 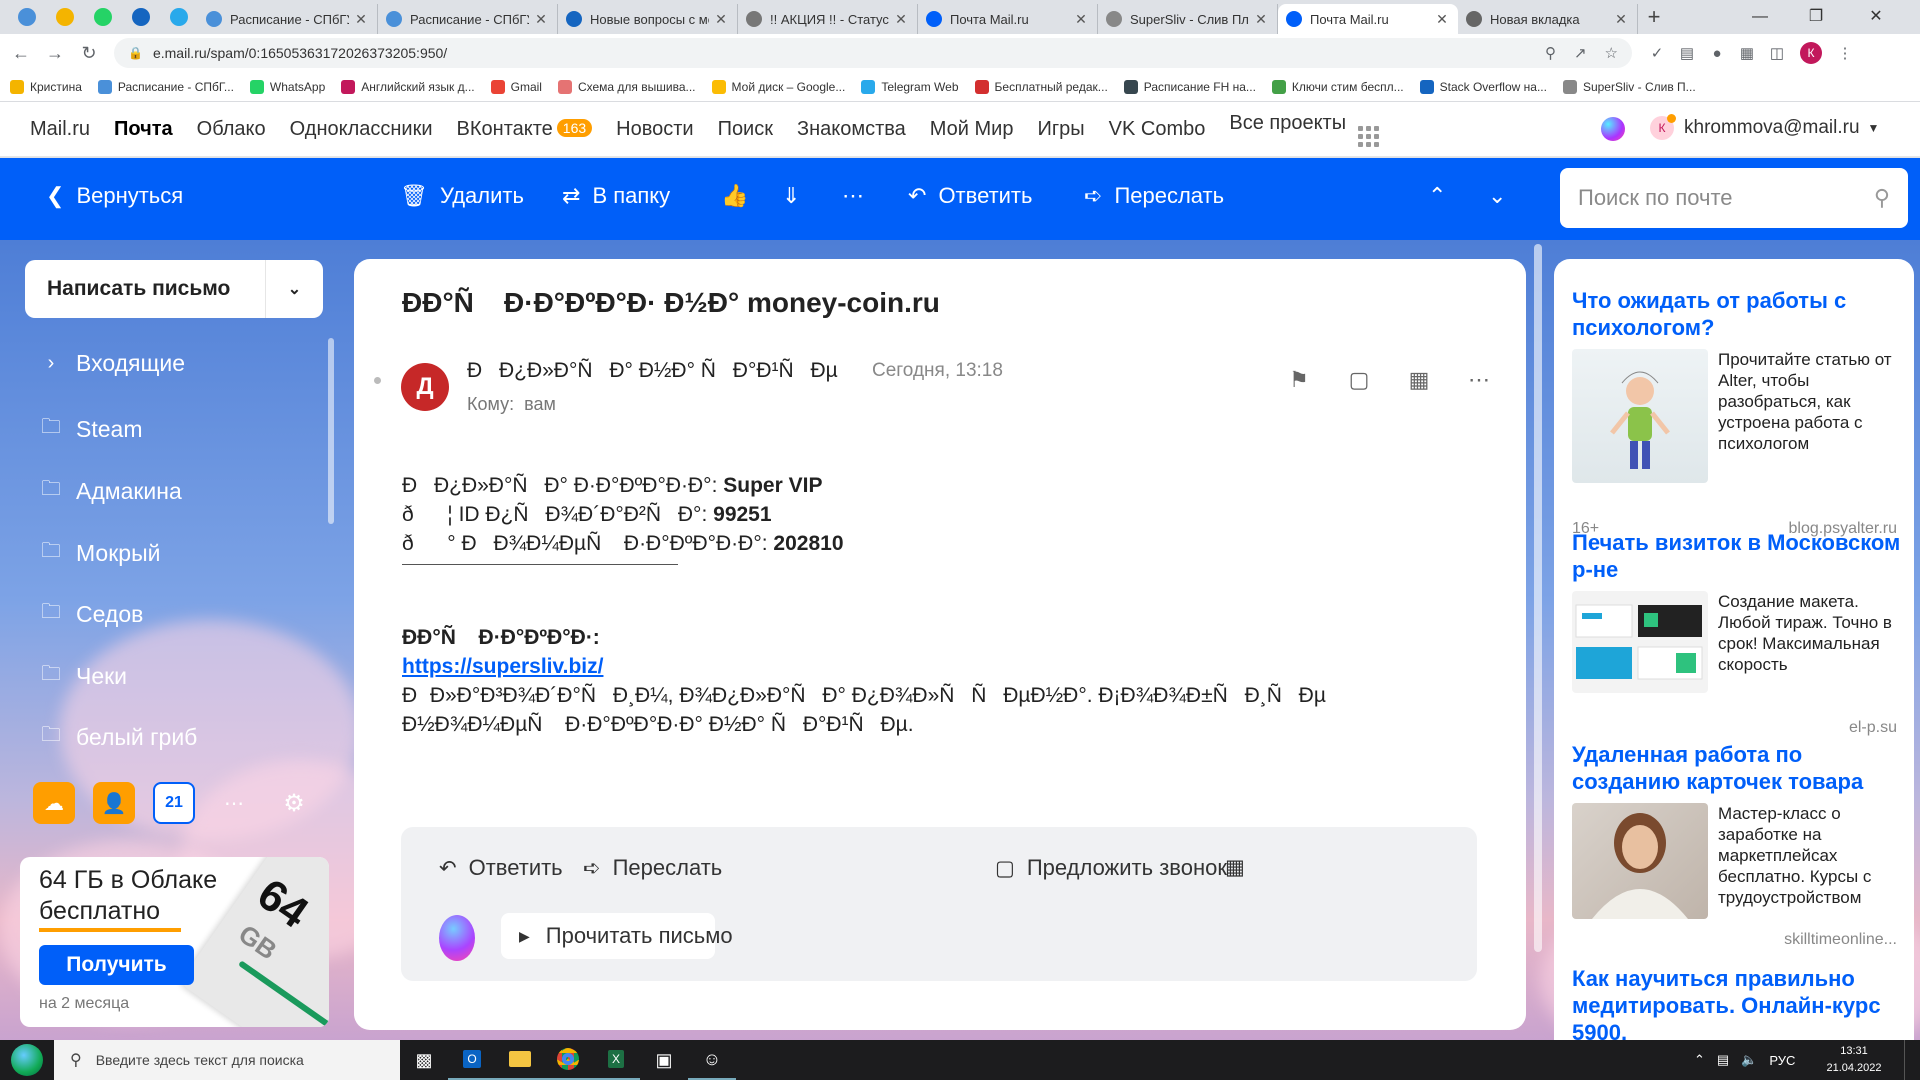 I want to click on read-aloud-button: ▶ Прочитать письмо, so click(x=617, y=936).